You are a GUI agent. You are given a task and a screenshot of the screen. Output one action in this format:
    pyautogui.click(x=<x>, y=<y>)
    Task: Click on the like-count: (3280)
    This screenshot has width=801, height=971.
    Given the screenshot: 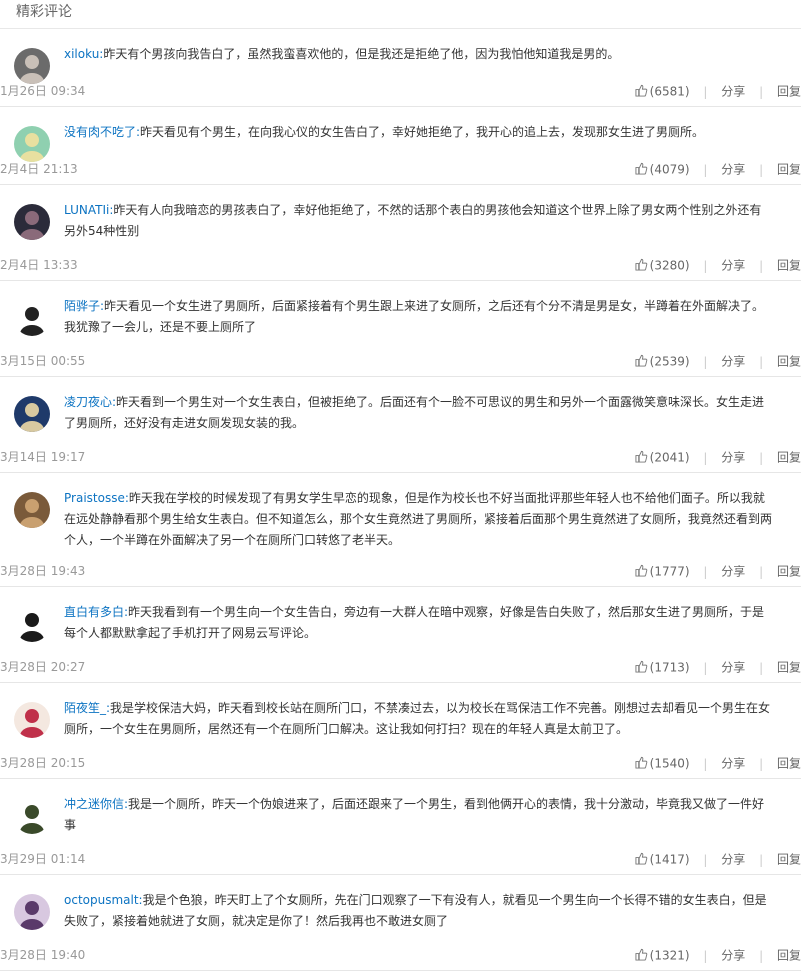 What is the action you would take?
    pyautogui.click(x=669, y=265)
    